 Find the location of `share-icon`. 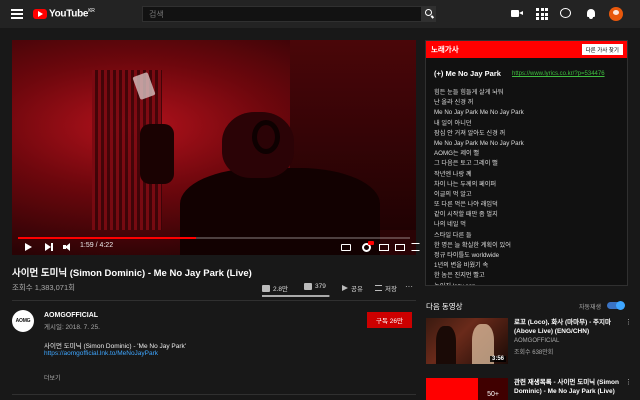

share-icon is located at coordinates (345, 288).